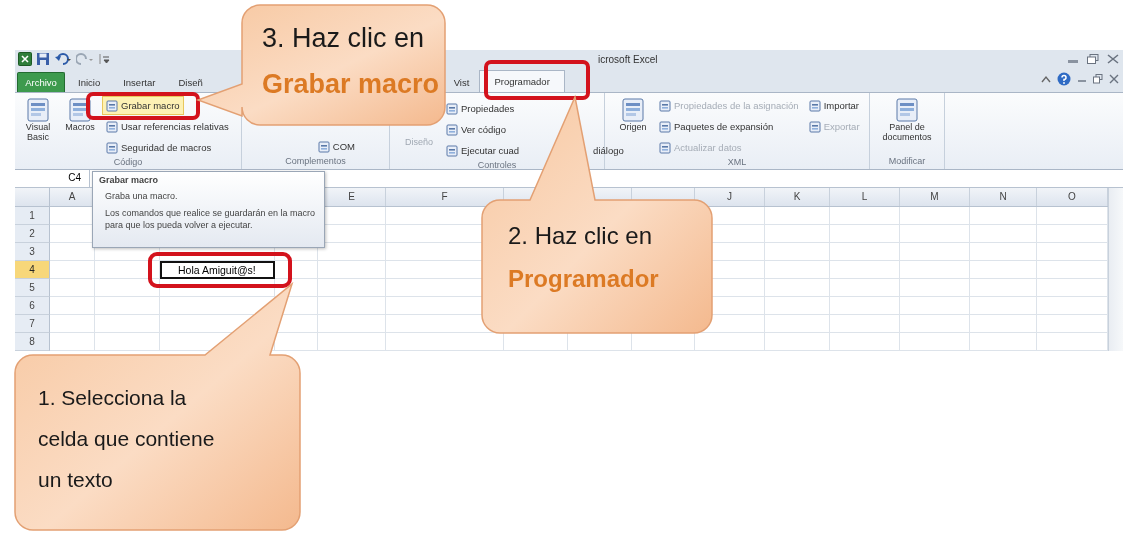 The height and width of the screenshot is (535, 1123). Describe the element at coordinates (581, 236) in the screenshot. I see `callout-text: 2. Haz clic en` at that location.